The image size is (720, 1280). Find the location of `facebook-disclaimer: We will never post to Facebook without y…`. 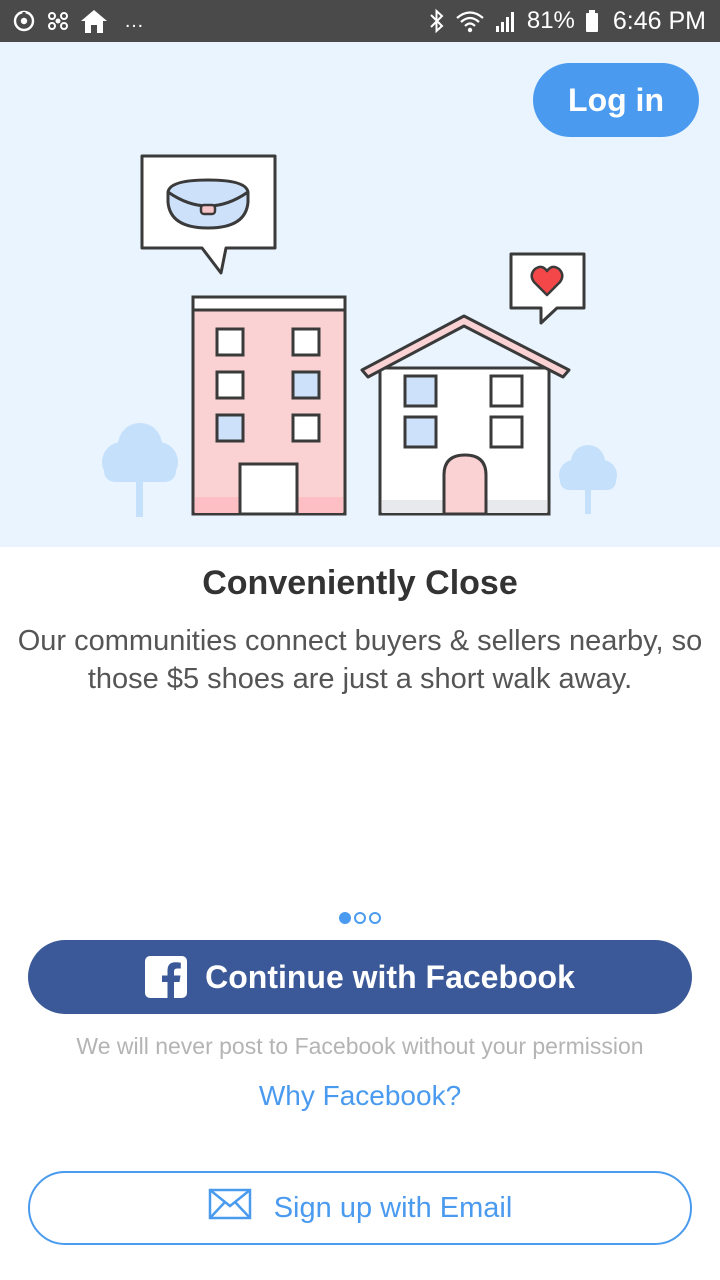

facebook-disclaimer: We will never post to Facebook without y… is located at coordinates (360, 1046).